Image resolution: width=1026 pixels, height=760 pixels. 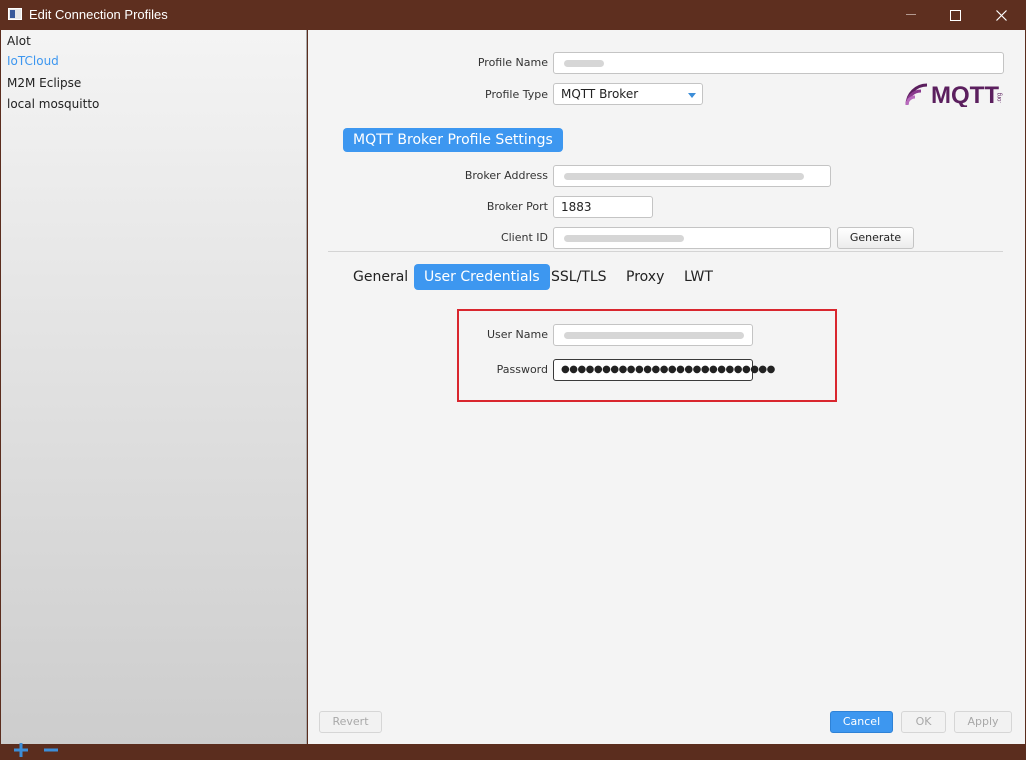 What do you see at coordinates (512, 62) in the screenshot?
I see `profile-name-label: Profile Name` at bounding box center [512, 62].